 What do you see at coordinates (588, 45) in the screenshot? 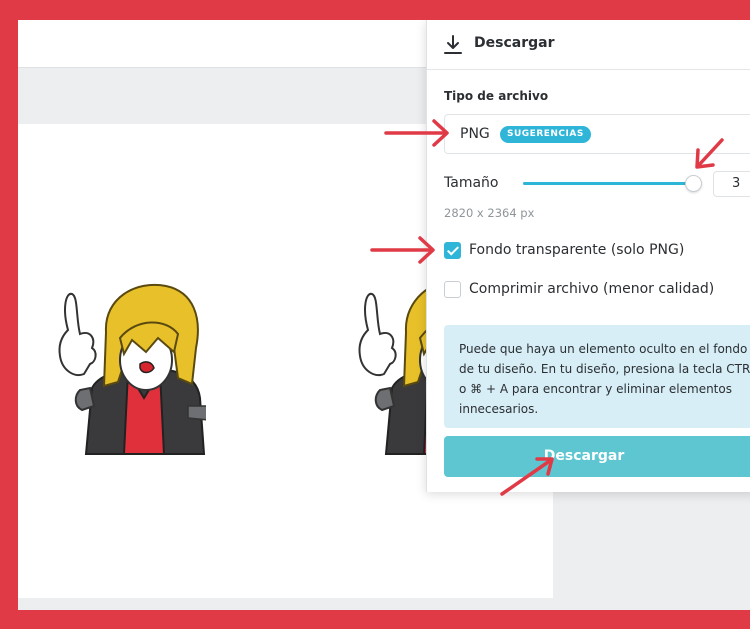
I see `panel-header: Descargar` at bounding box center [588, 45].